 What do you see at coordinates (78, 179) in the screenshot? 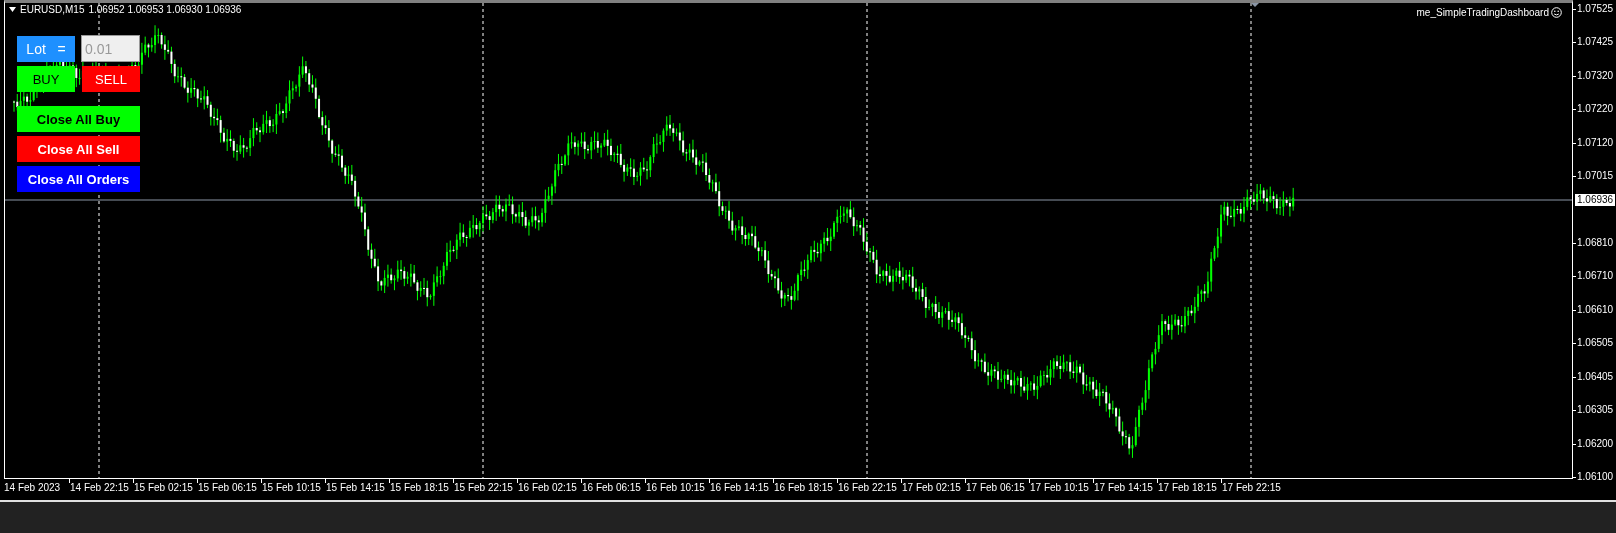
I see `trade-button: Close All Orders` at bounding box center [78, 179].